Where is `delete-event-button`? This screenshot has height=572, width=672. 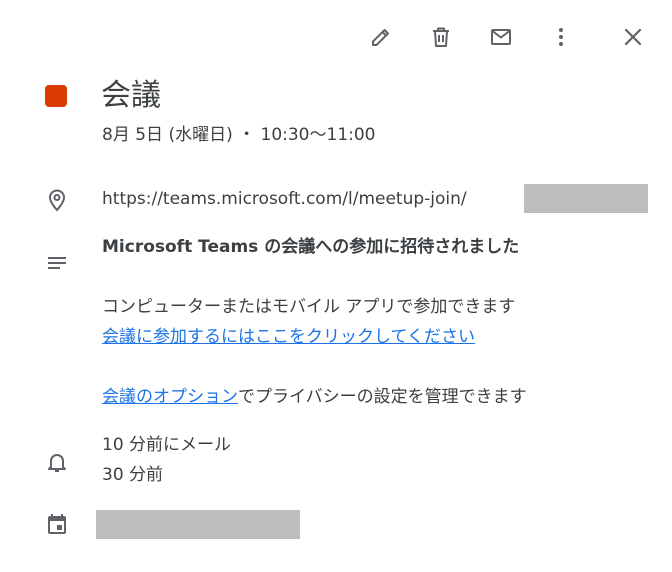
delete-event-button is located at coordinates (441, 37).